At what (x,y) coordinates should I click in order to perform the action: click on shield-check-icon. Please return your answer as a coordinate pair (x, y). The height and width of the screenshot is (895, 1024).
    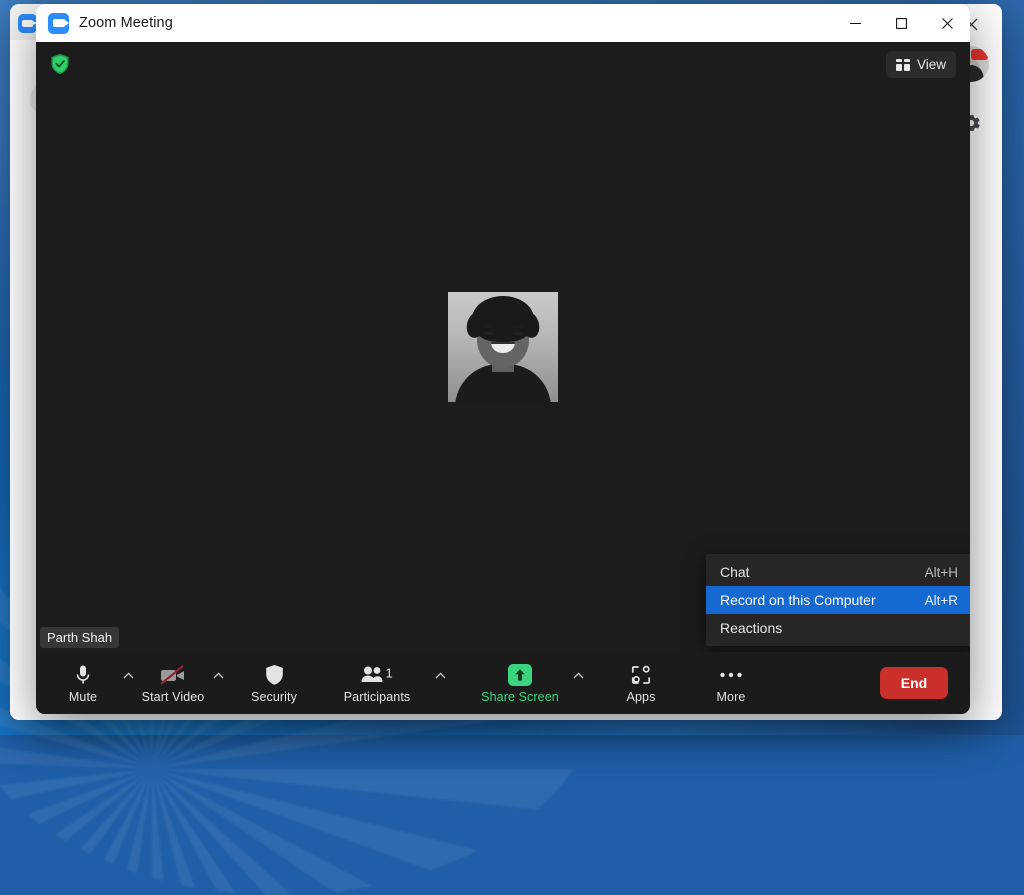
    Looking at the image, I should click on (60, 64).